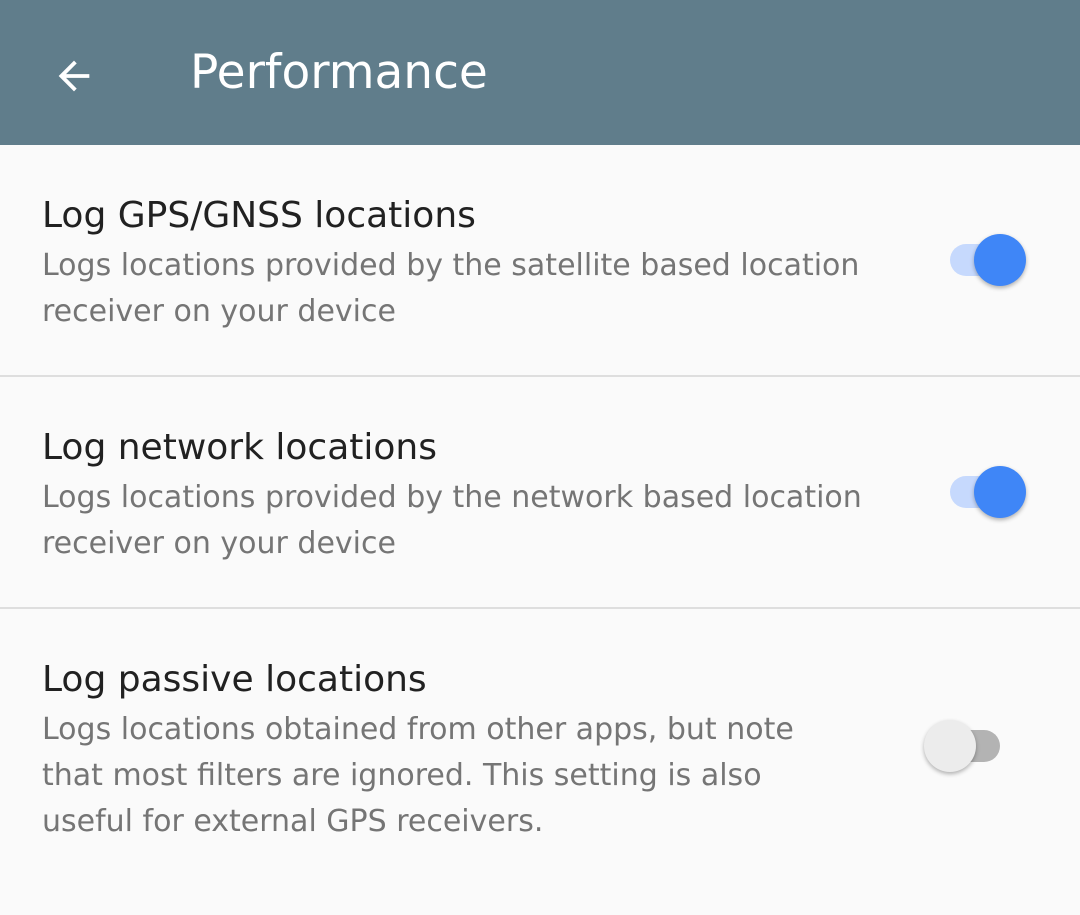 The height and width of the screenshot is (915, 1080). I want to click on pref-title: Log GPS/GNSS locations, so click(259, 215).